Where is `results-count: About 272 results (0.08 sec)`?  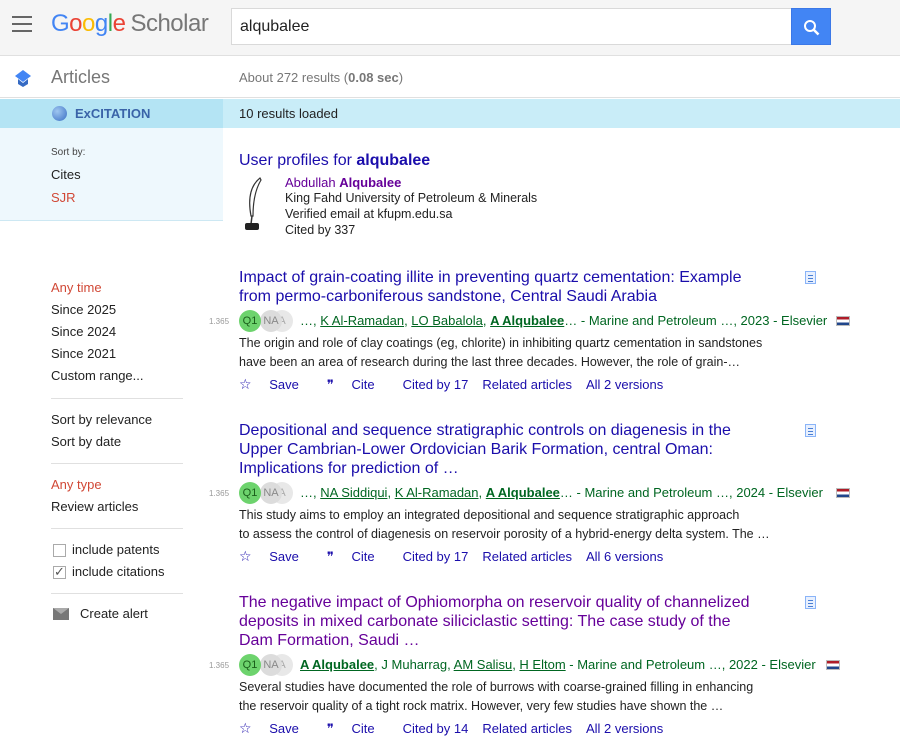
results-count: About 272 results (0.08 sec) is located at coordinates (321, 77).